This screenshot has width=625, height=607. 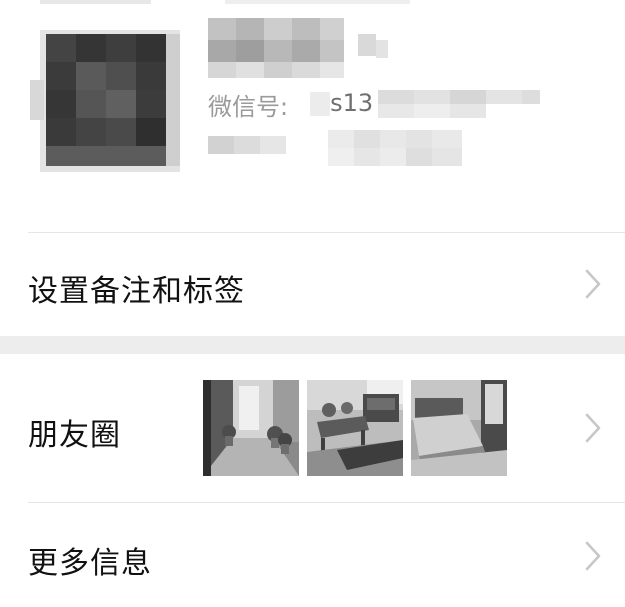 I want to click on moments-label: 朋友圈, so click(x=74, y=435).